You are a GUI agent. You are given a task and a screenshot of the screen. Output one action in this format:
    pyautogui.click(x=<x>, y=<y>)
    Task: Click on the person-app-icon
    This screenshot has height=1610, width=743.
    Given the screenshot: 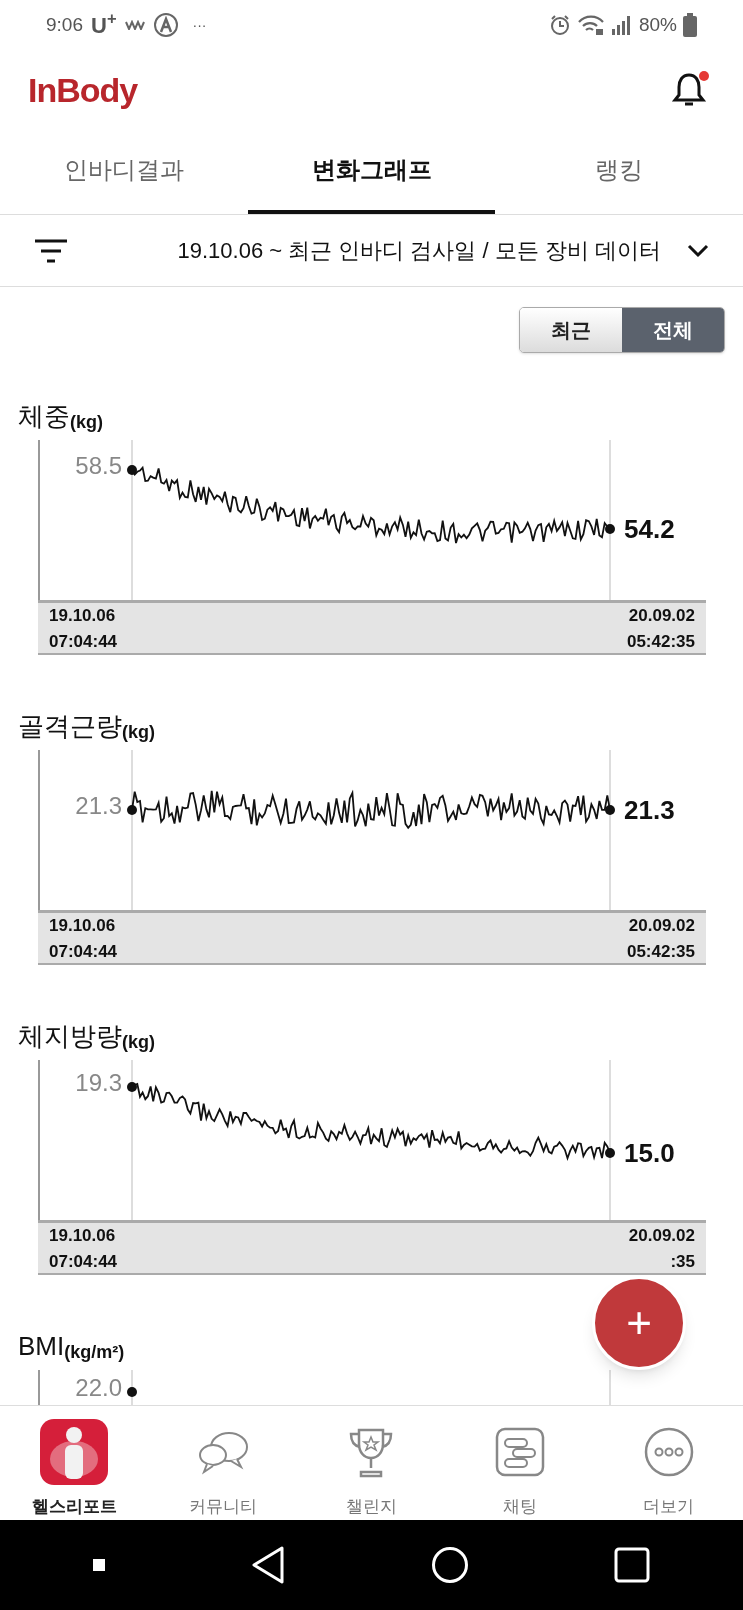 What is the action you would take?
    pyautogui.click(x=74, y=1452)
    